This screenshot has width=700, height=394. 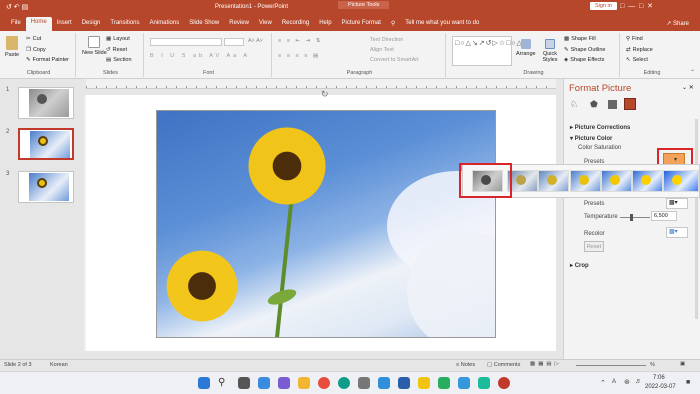 What do you see at coordinates (116, 50) in the screenshot?
I see `reset-button: ↺ Reset` at bounding box center [116, 50].